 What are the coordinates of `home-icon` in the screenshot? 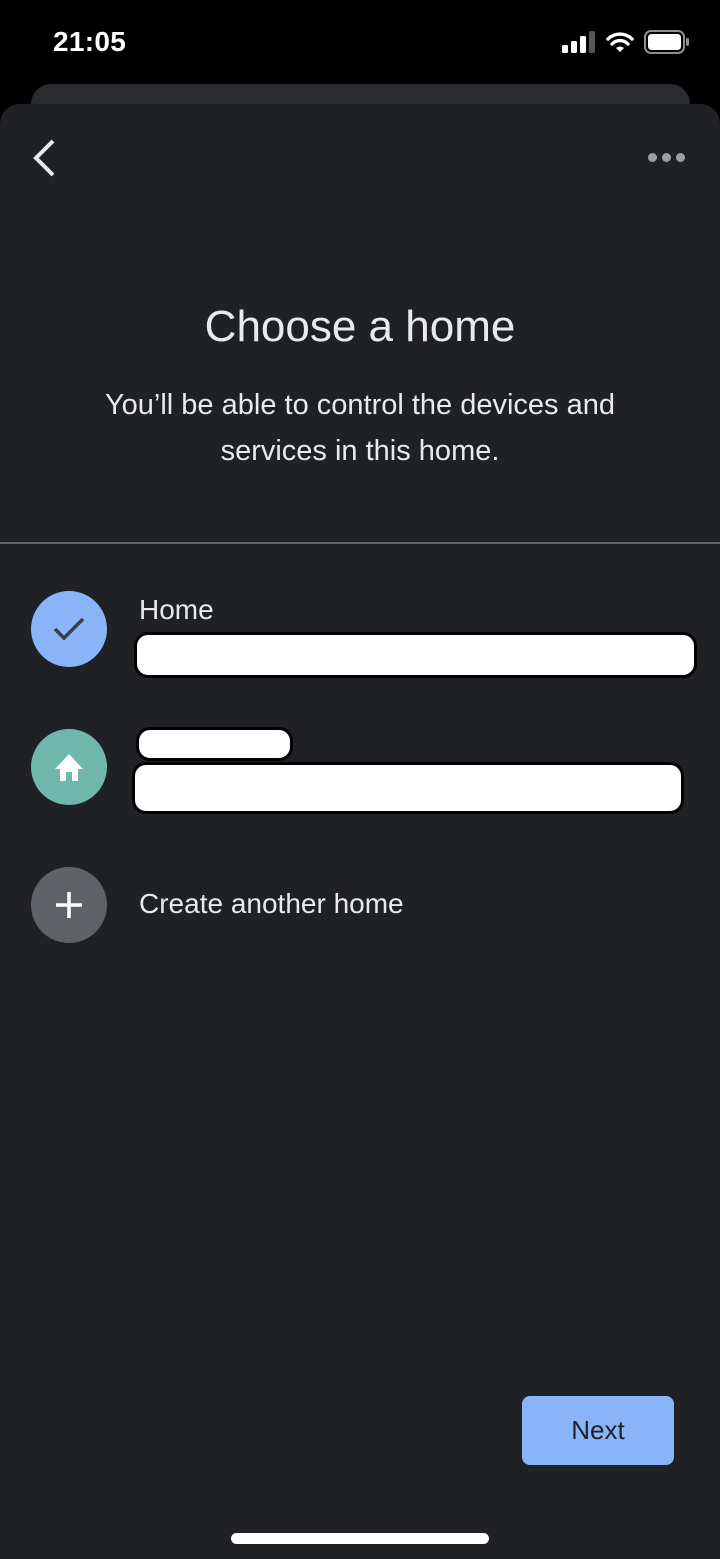 It's located at (69, 767).